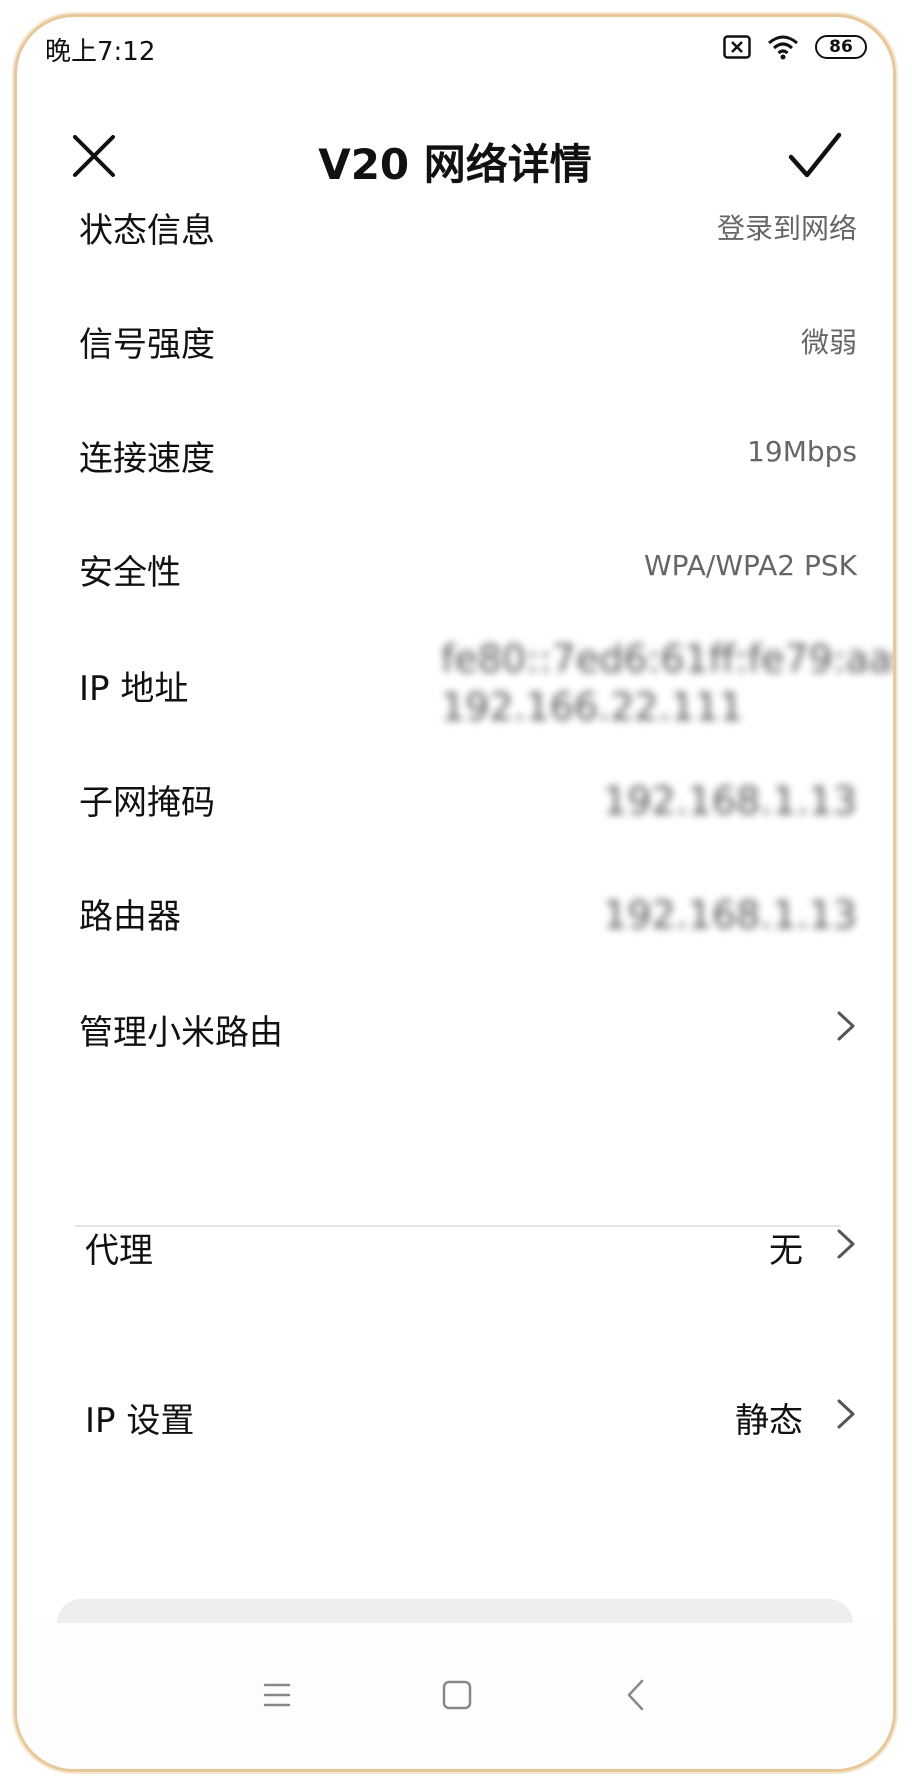 This screenshot has width=912, height=1786. I want to click on page-title: V20 网络详情, so click(455, 164).